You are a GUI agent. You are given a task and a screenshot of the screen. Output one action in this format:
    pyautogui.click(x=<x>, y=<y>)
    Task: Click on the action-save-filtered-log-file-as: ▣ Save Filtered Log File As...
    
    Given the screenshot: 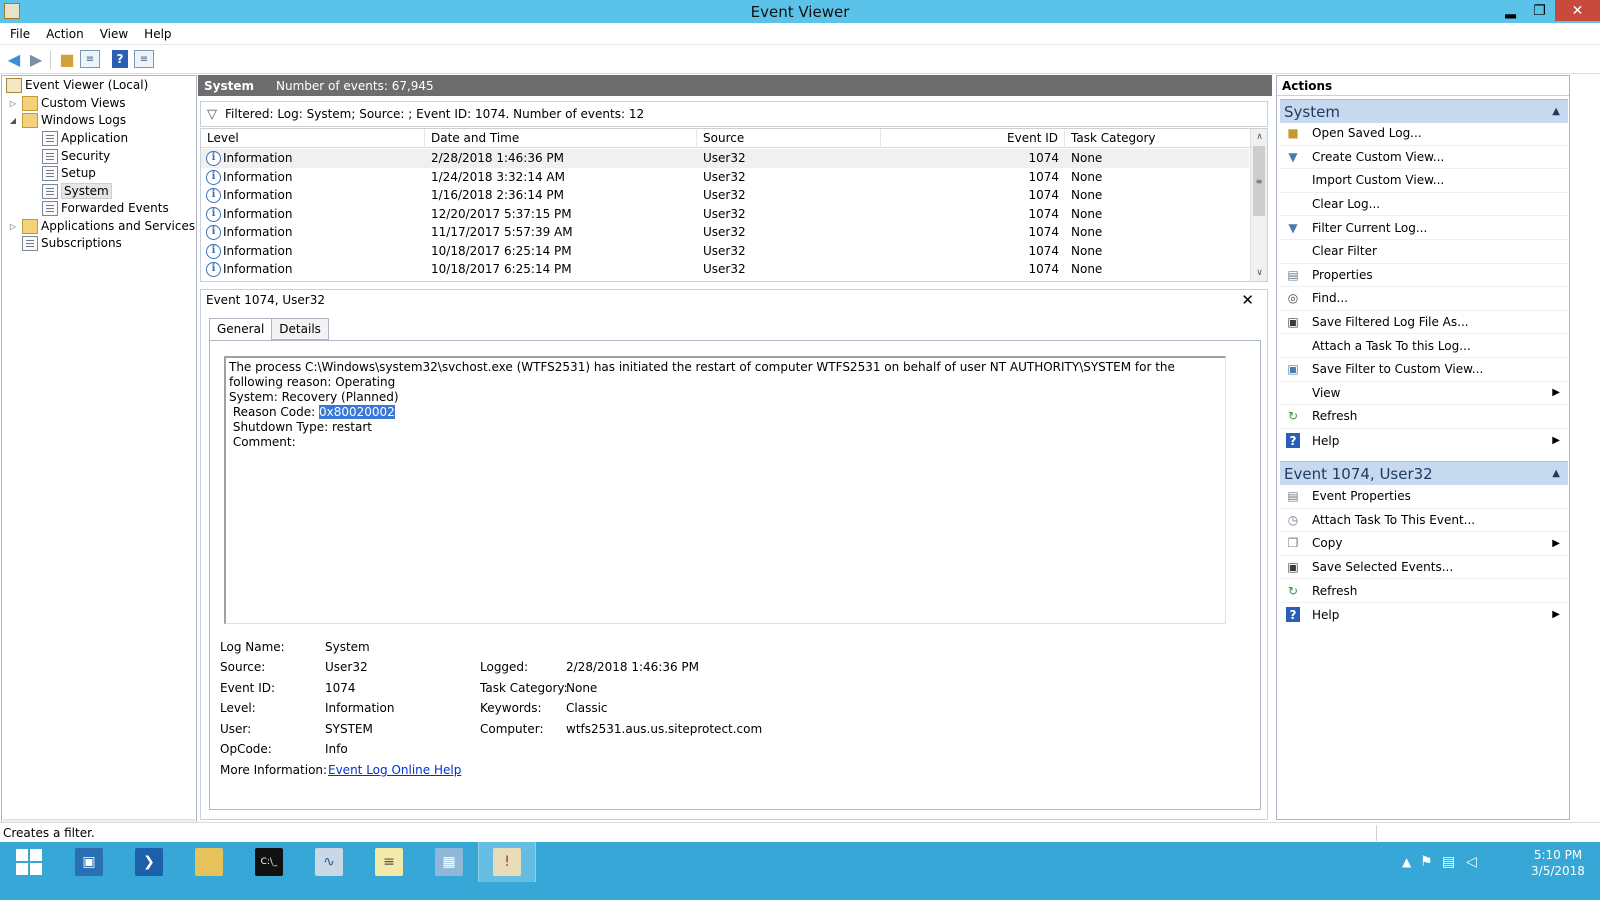 What is the action you would take?
    pyautogui.click(x=1424, y=323)
    